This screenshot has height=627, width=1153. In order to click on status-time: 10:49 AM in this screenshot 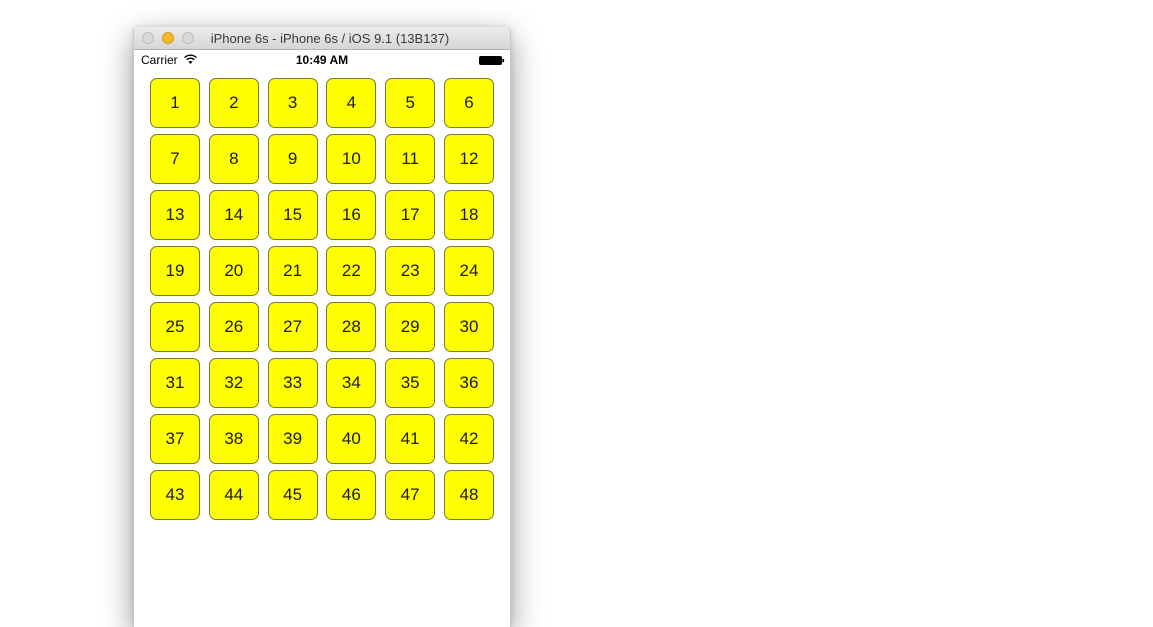, I will do `click(322, 60)`.